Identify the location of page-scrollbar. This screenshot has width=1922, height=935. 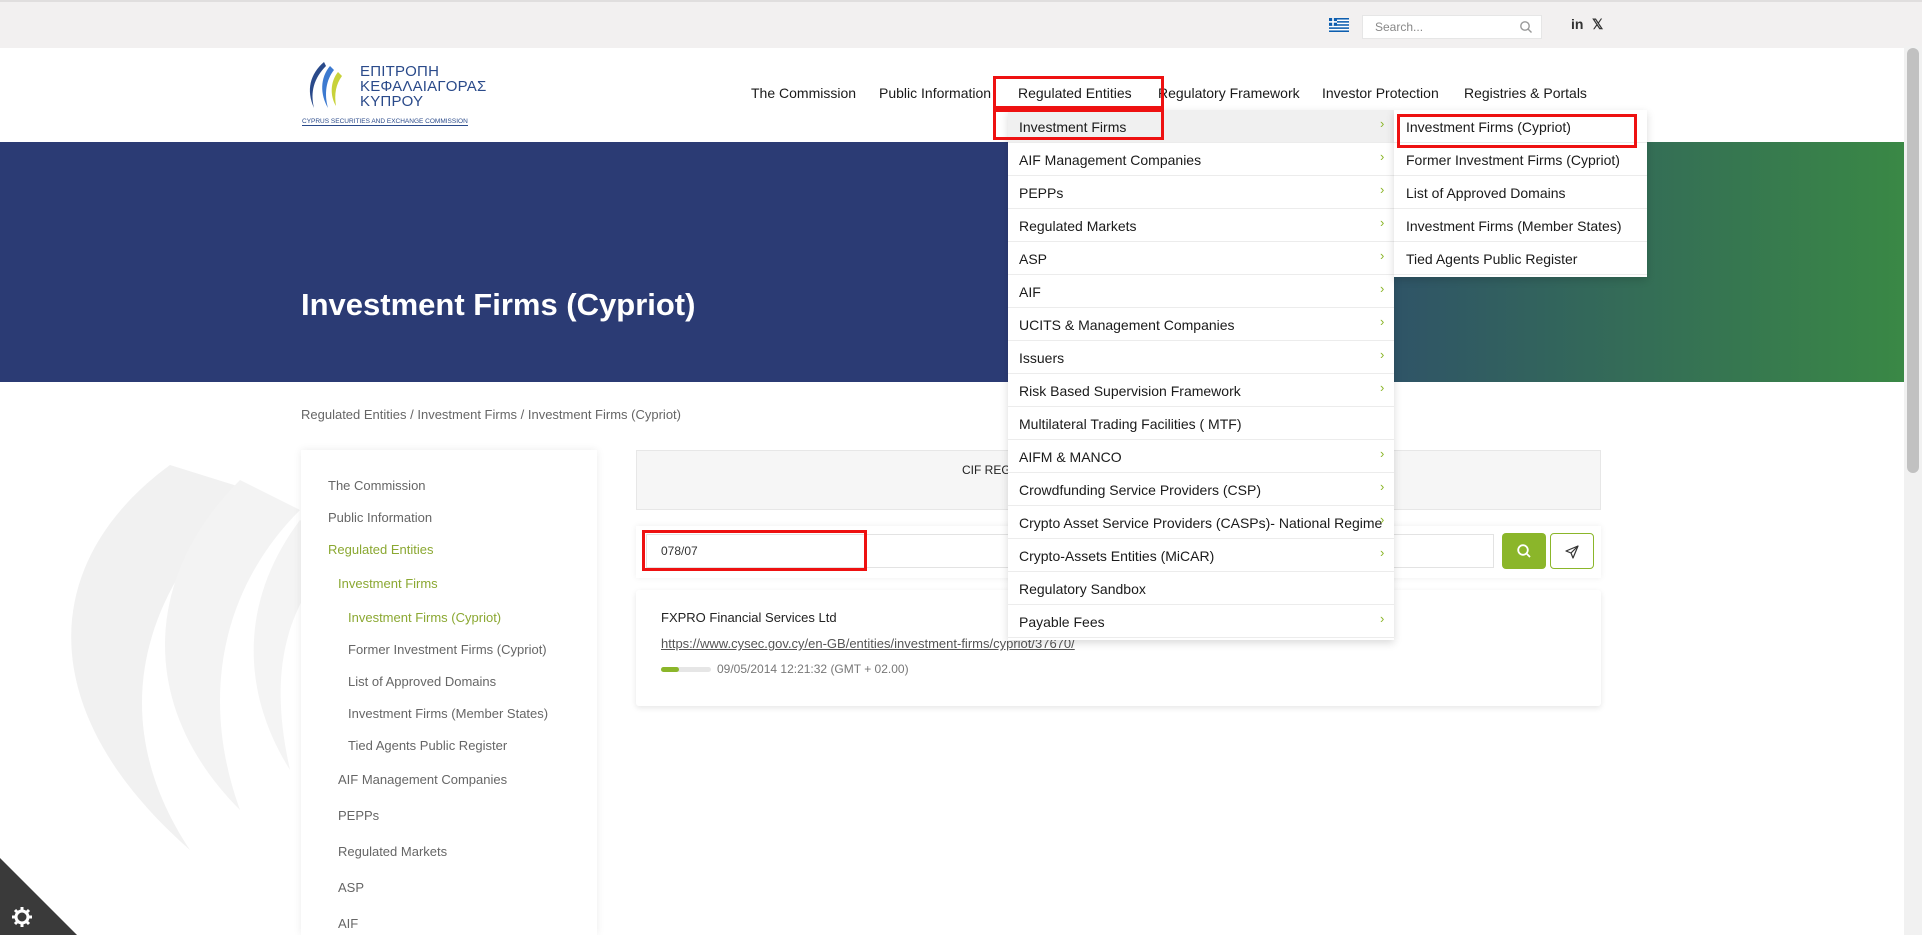
(1913, 490).